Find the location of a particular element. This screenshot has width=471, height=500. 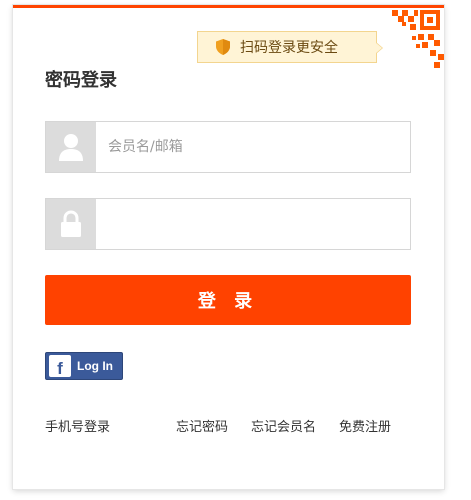

forgot-password-link: 忘记密码 is located at coordinates (202, 425).